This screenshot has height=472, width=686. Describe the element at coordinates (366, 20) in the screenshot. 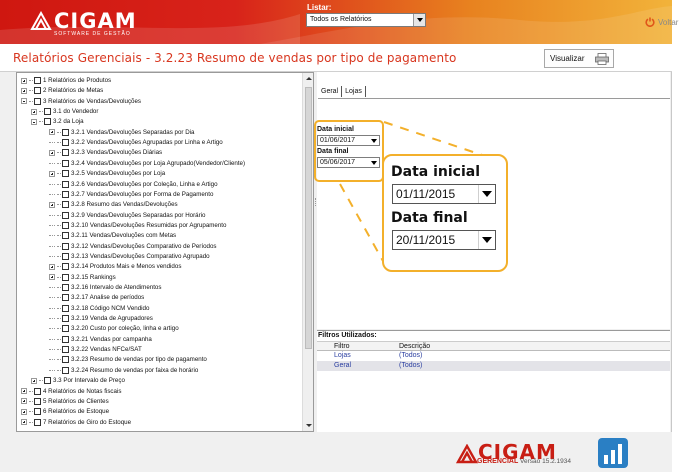

I see `listar-select: Todos os Relatórios` at that location.